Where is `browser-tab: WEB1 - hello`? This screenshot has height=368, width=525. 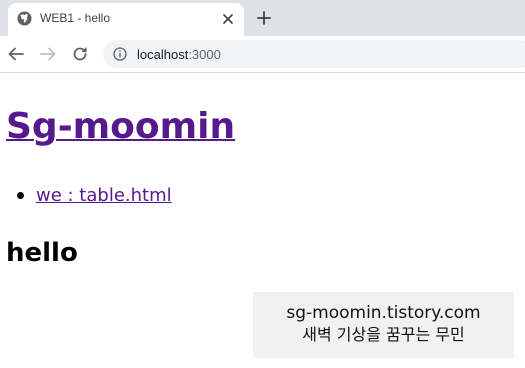 browser-tab: WEB1 - hello is located at coordinates (126, 19).